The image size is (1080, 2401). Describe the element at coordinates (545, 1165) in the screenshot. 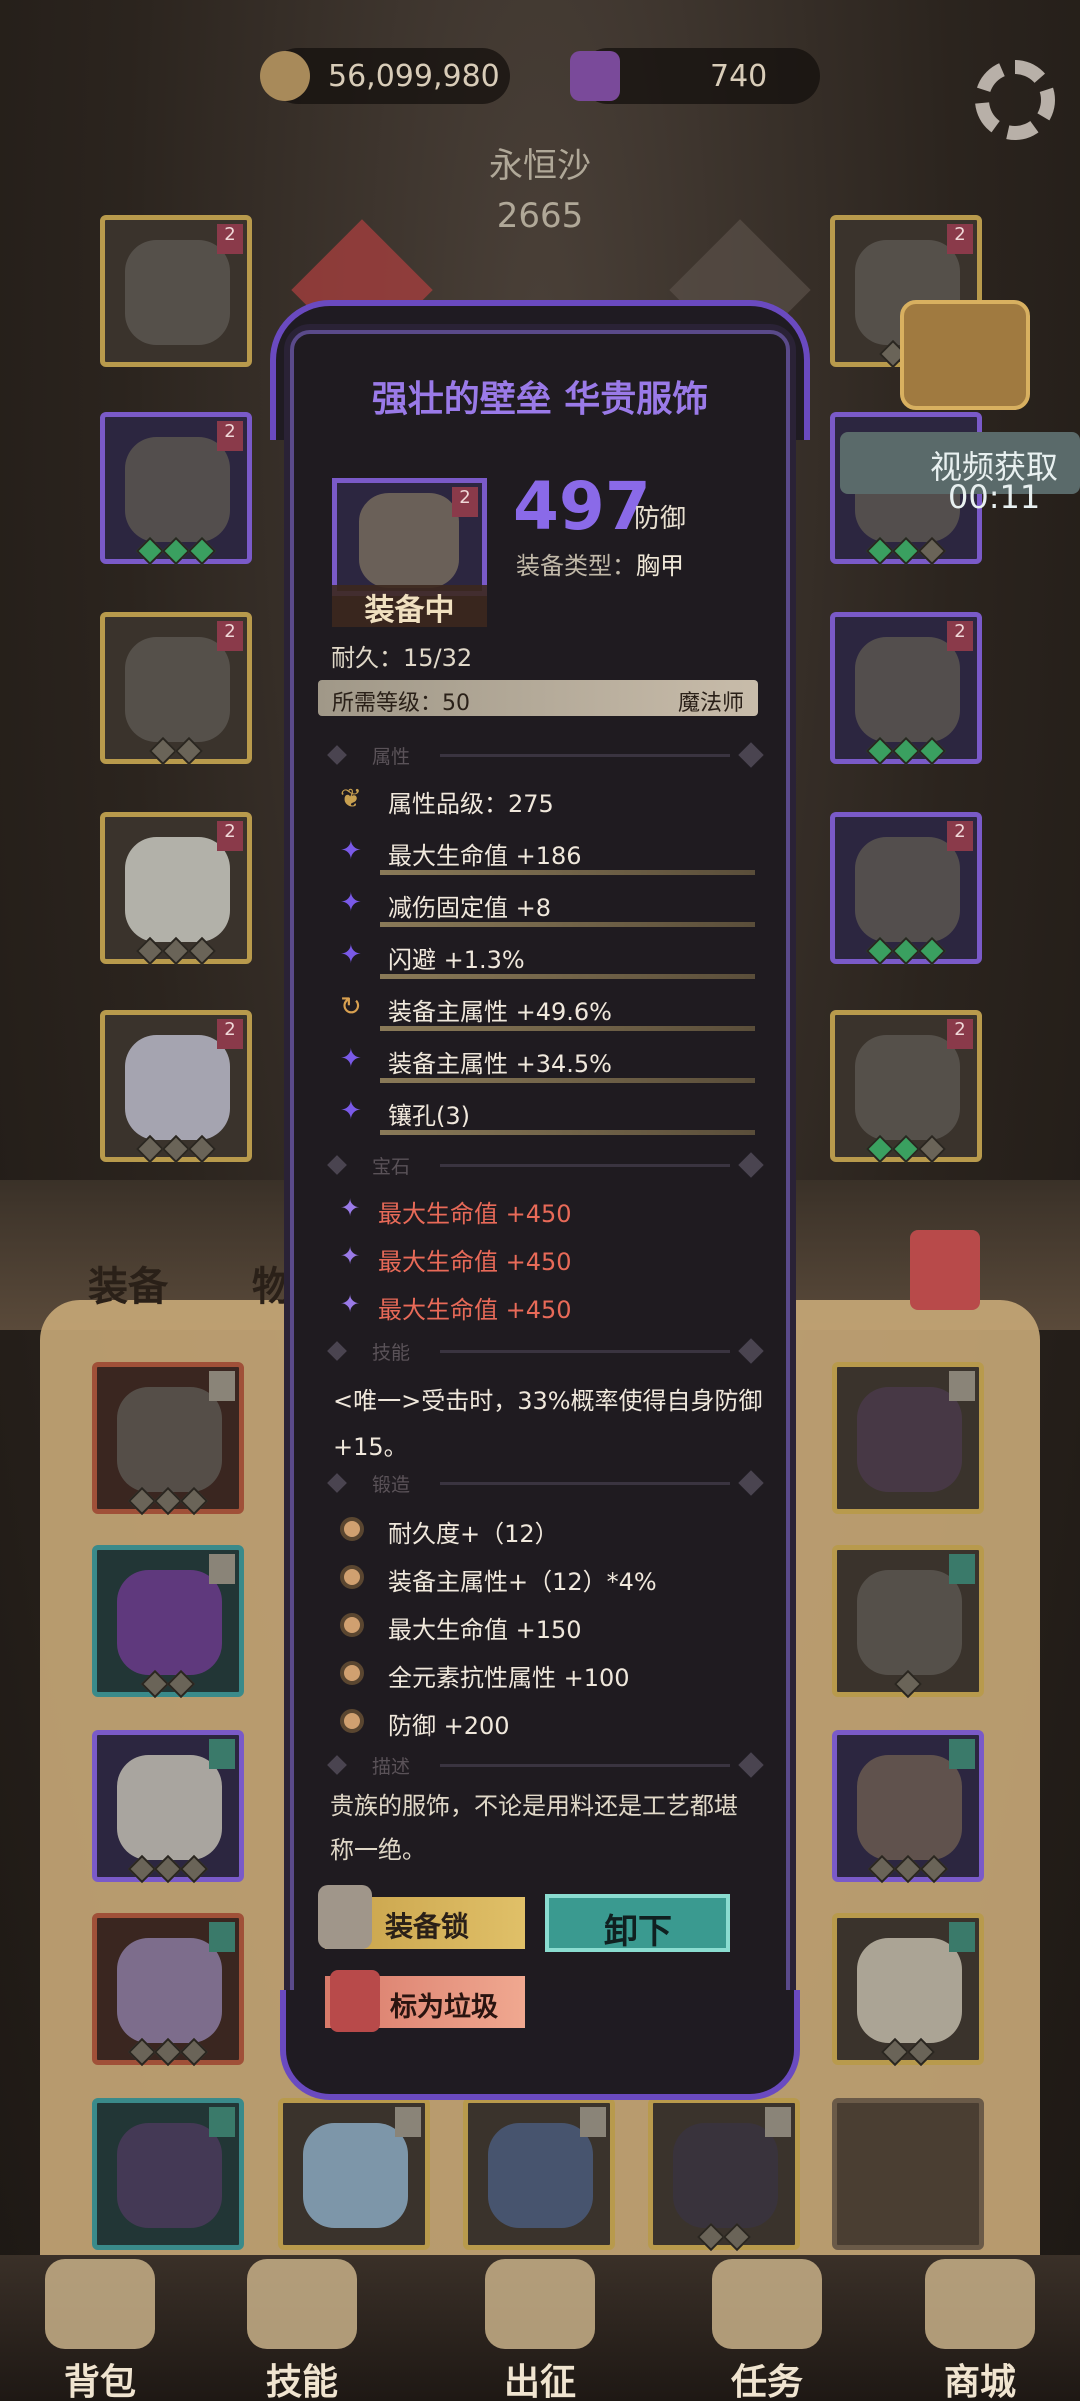

I see `section-header-gems: 宝石` at that location.